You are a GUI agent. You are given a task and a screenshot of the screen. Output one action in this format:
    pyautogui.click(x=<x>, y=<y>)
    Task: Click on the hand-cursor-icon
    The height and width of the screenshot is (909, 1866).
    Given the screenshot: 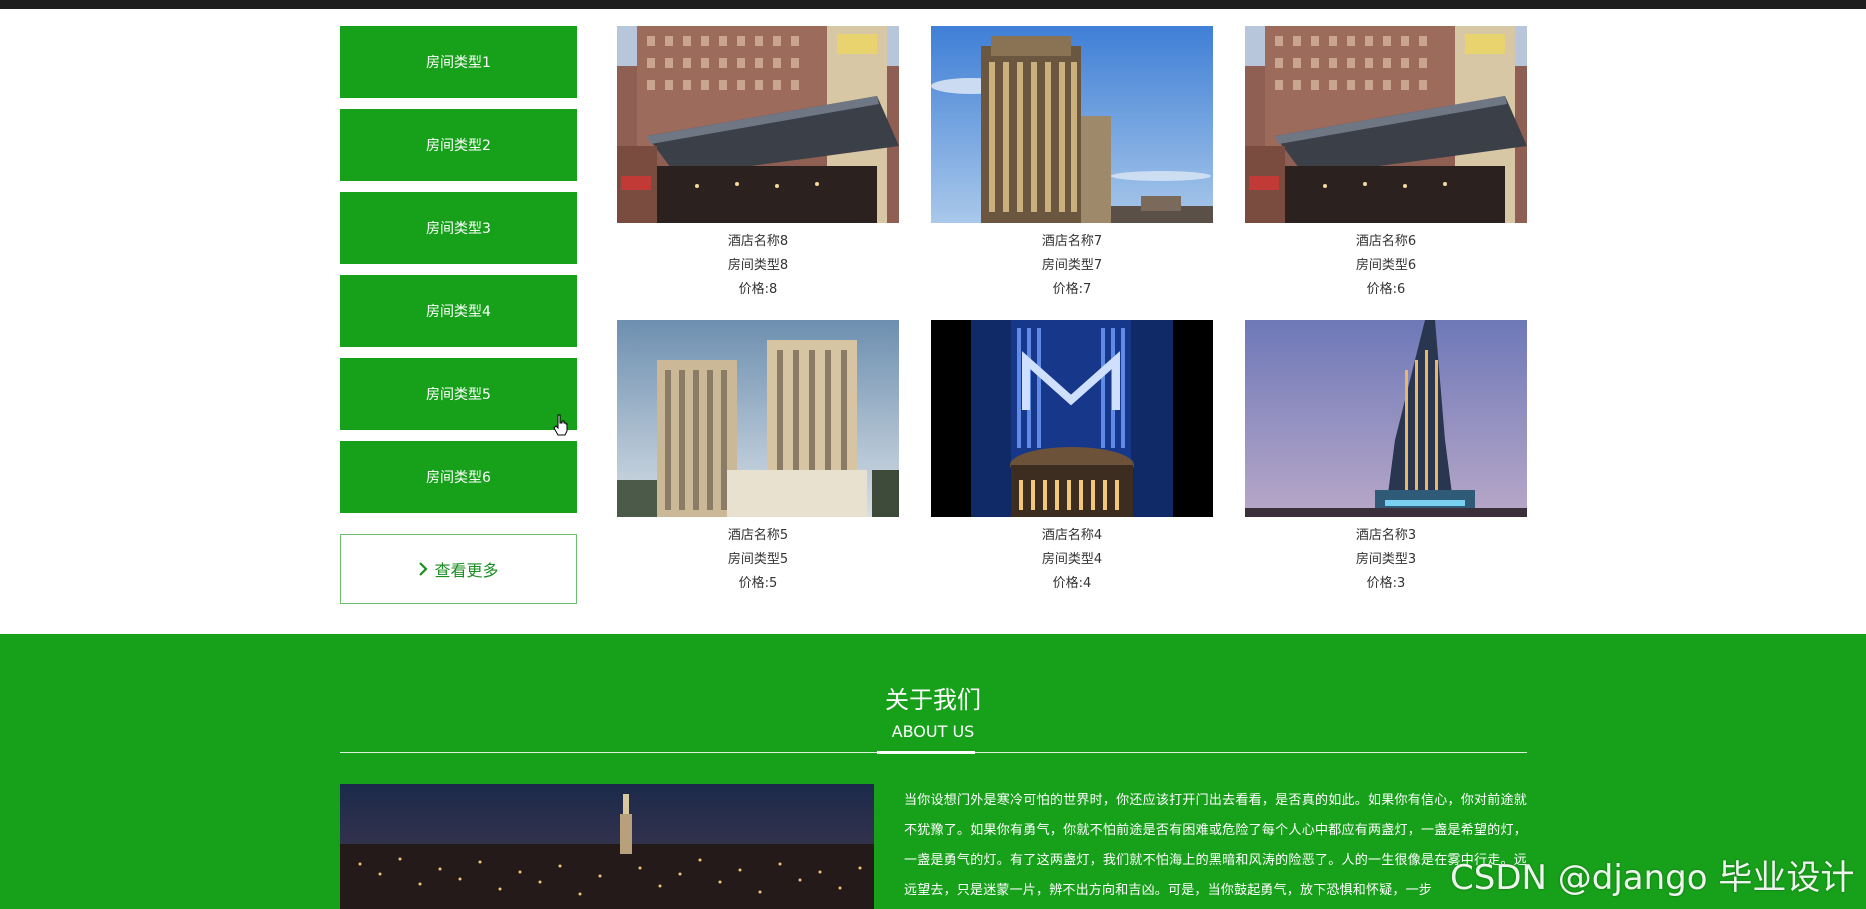 What is the action you would take?
    pyautogui.click(x=560, y=425)
    